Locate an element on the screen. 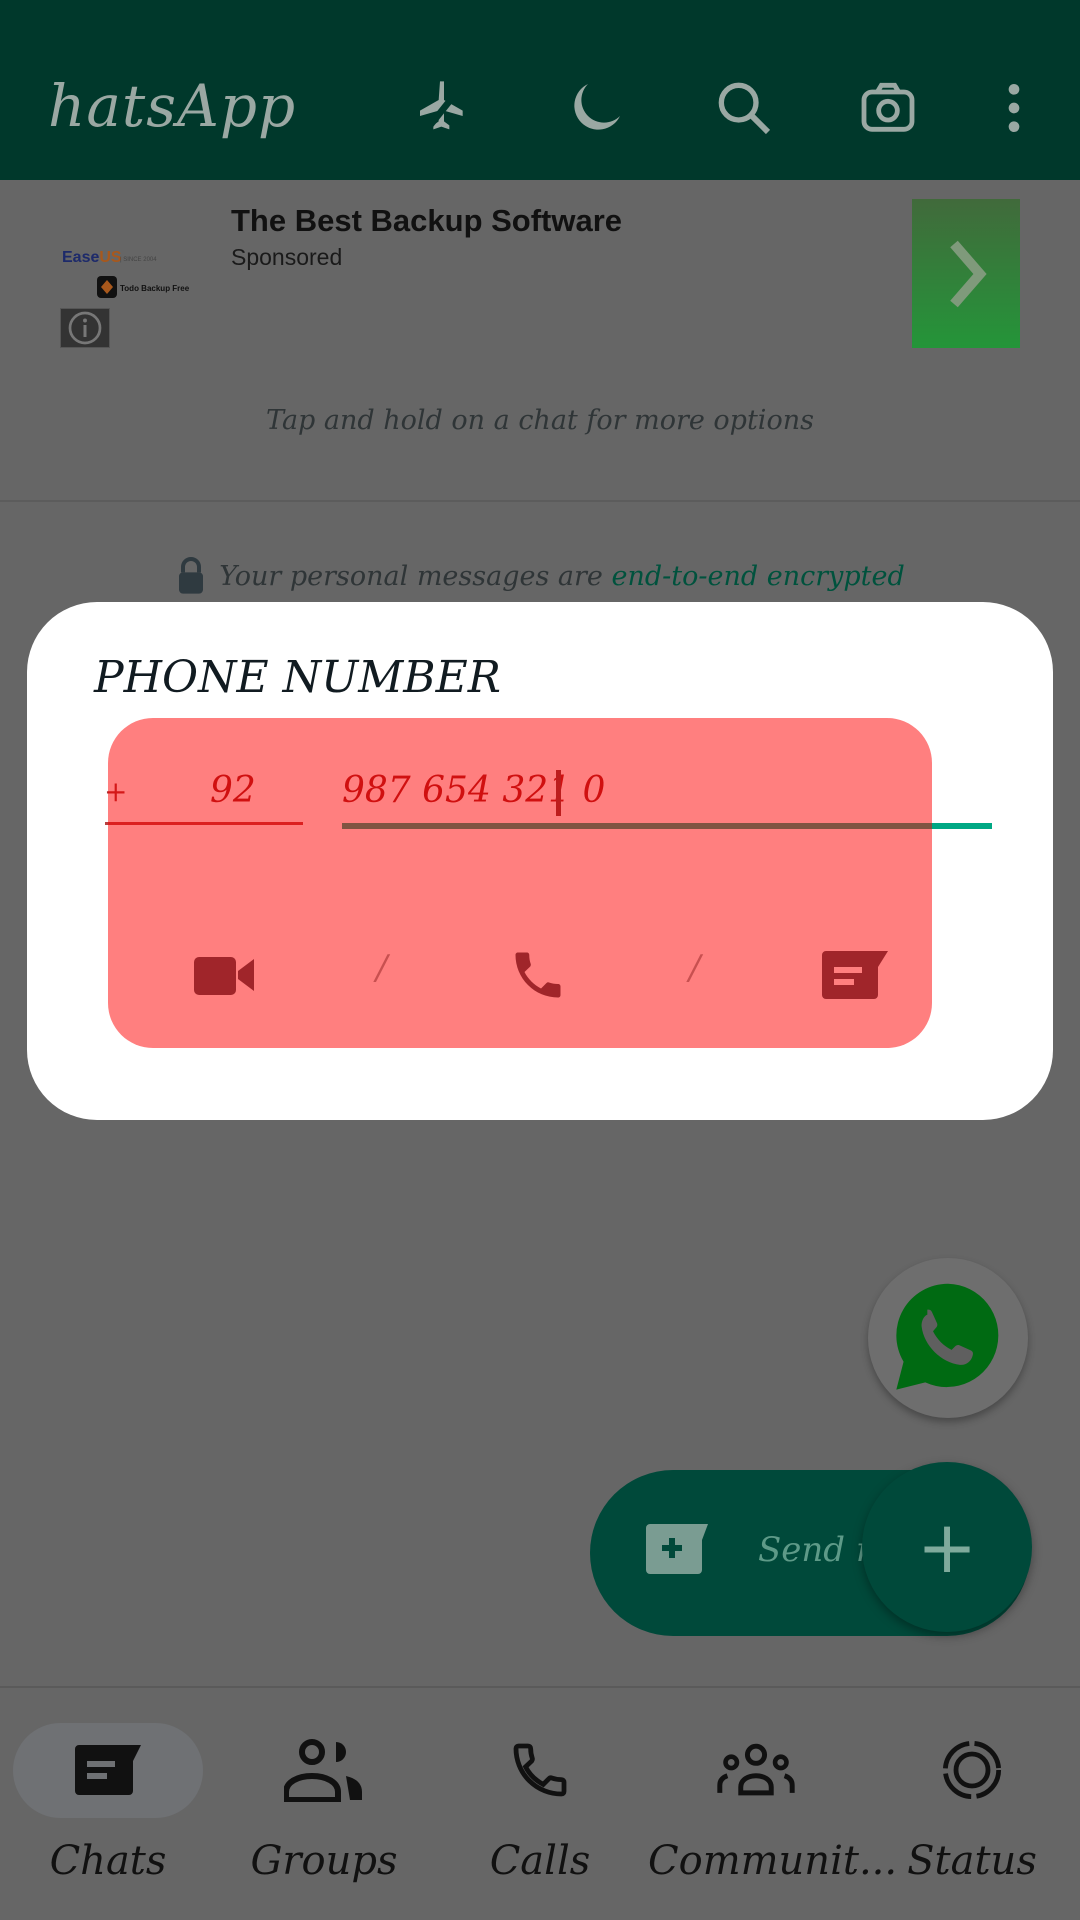  app-header: hatsApp is located at coordinates (540, 90).